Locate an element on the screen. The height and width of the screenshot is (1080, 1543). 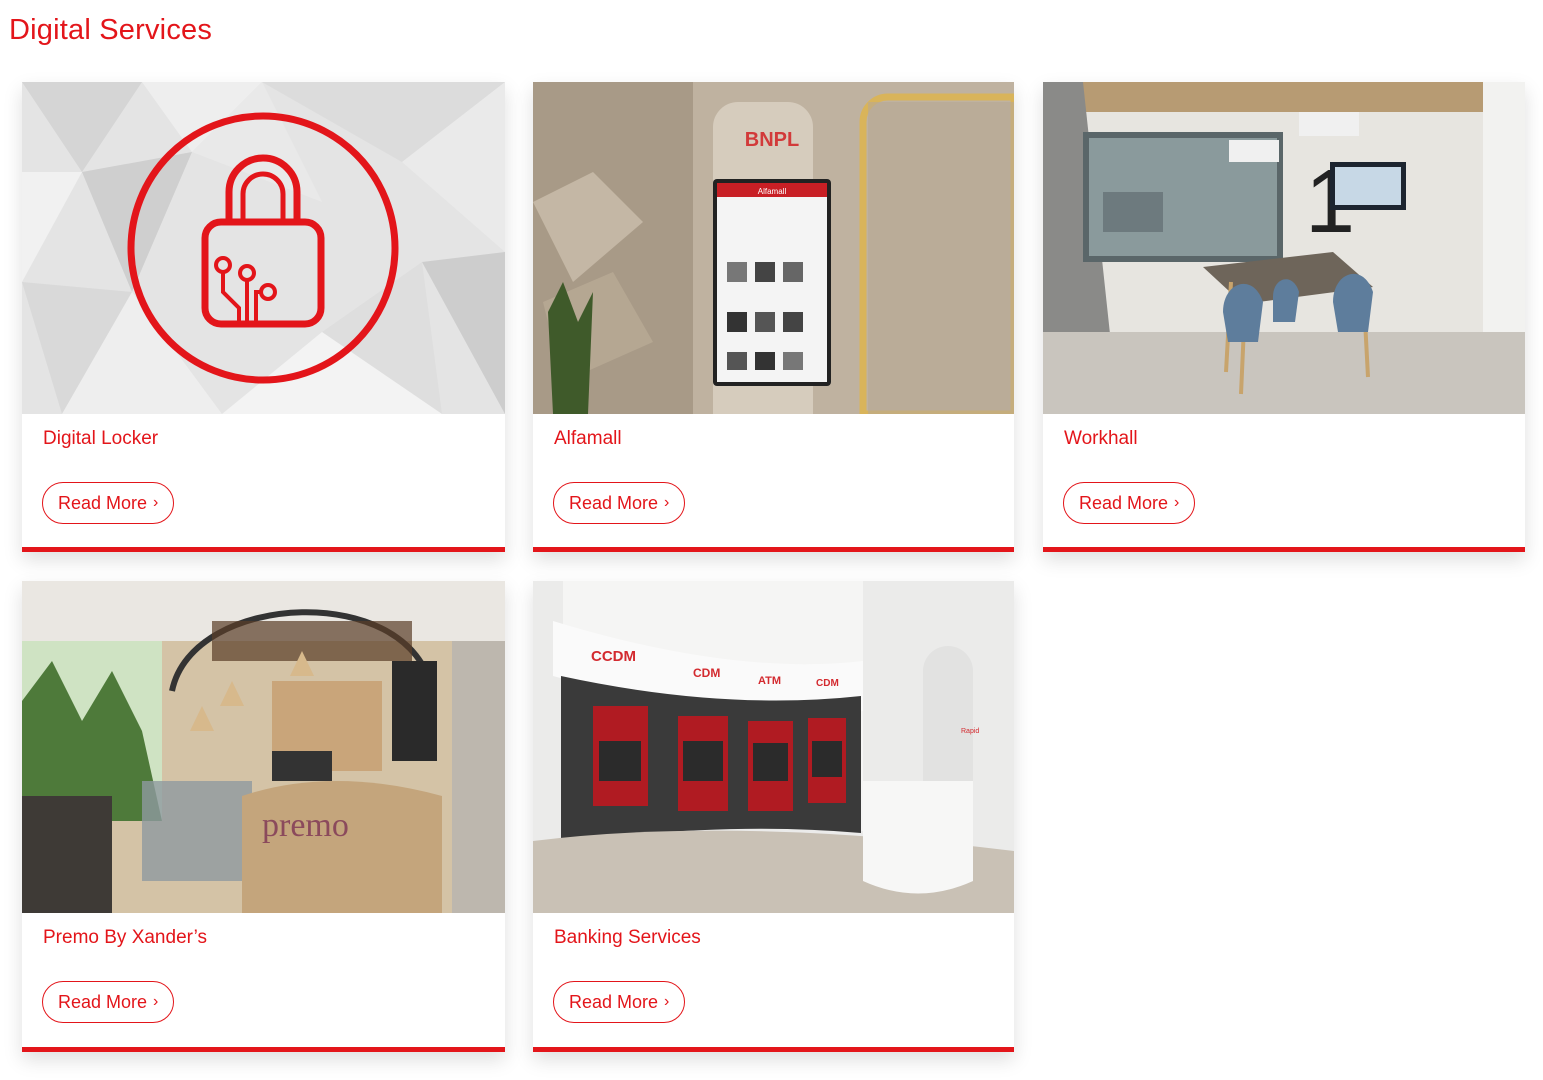
screen-header: Alfamall is located at coordinates (772, 191).